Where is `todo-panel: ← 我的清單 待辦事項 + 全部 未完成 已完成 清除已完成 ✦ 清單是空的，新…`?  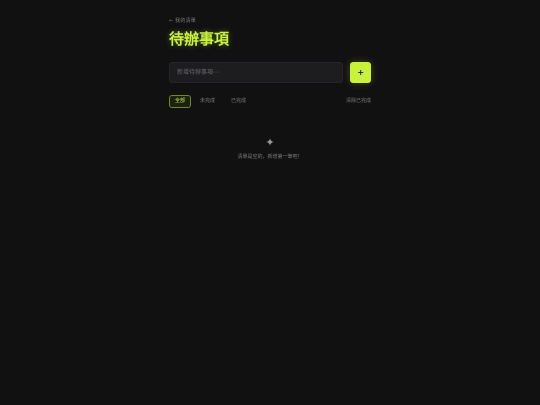 todo-panel: ← 我的清單 待辦事項 + 全部 未完成 已完成 清除已完成 ✦ 清單是空的，新… is located at coordinates (270, 89).